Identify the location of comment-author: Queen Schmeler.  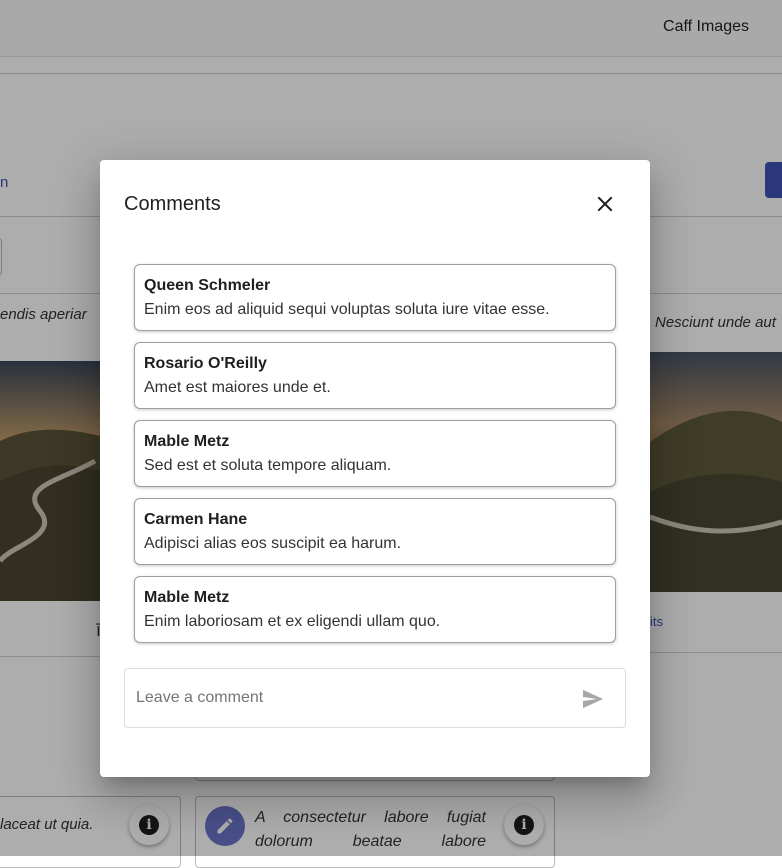
(207, 285).